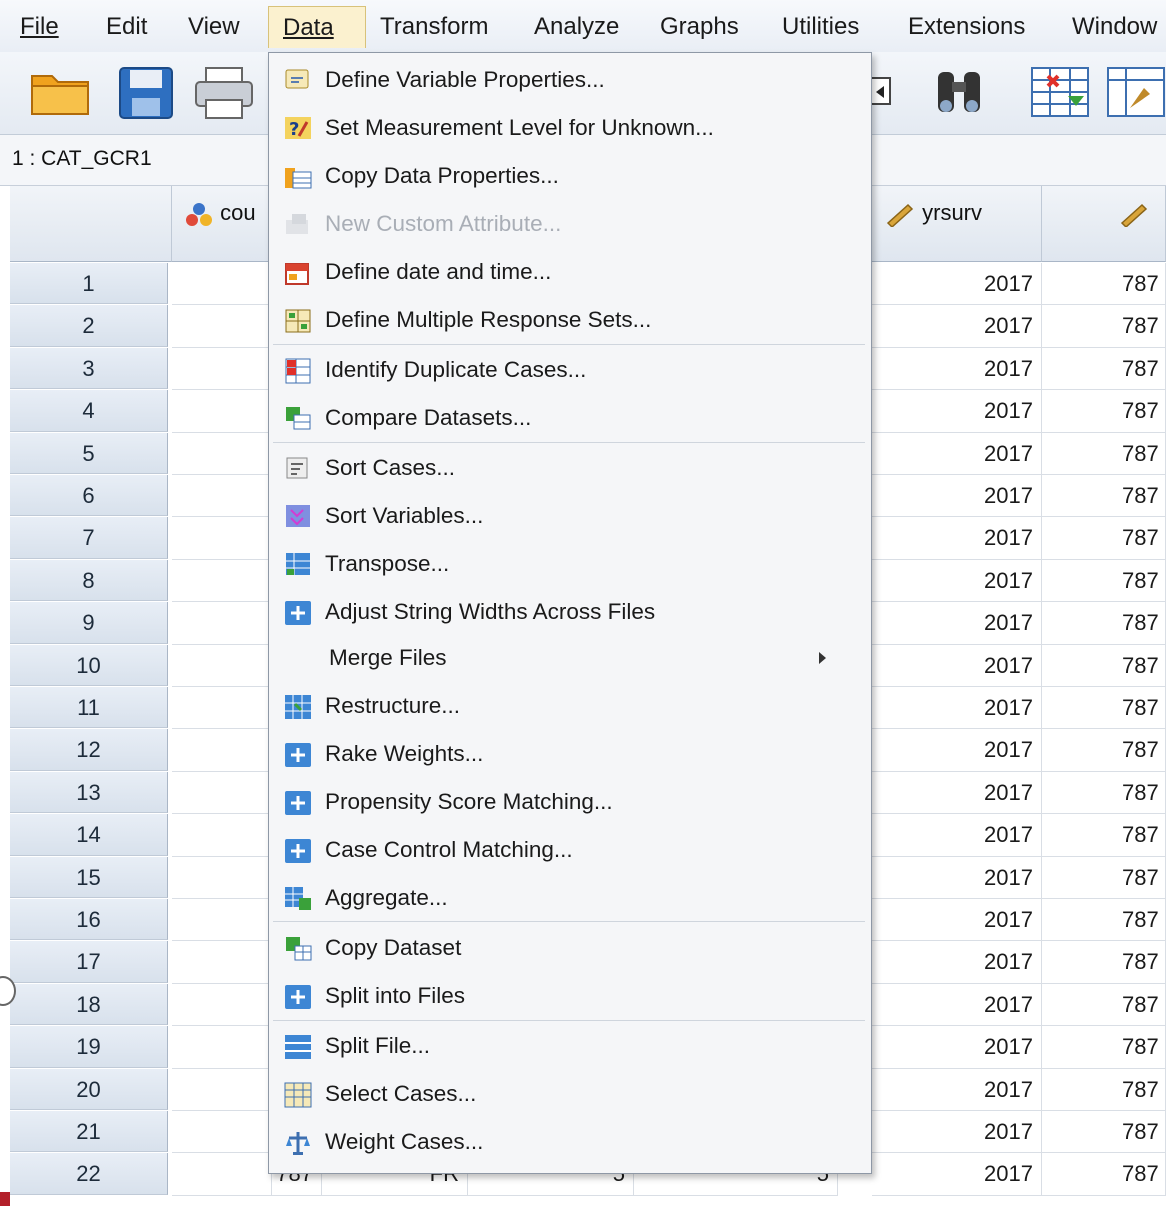  What do you see at coordinates (1104, 224) in the screenshot?
I see `column-header-next` at bounding box center [1104, 224].